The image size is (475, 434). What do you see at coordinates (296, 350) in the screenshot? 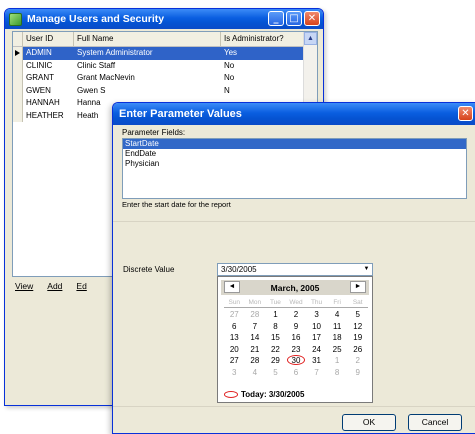
I see `calendar-day: 23` at bounding box center [296, 350].